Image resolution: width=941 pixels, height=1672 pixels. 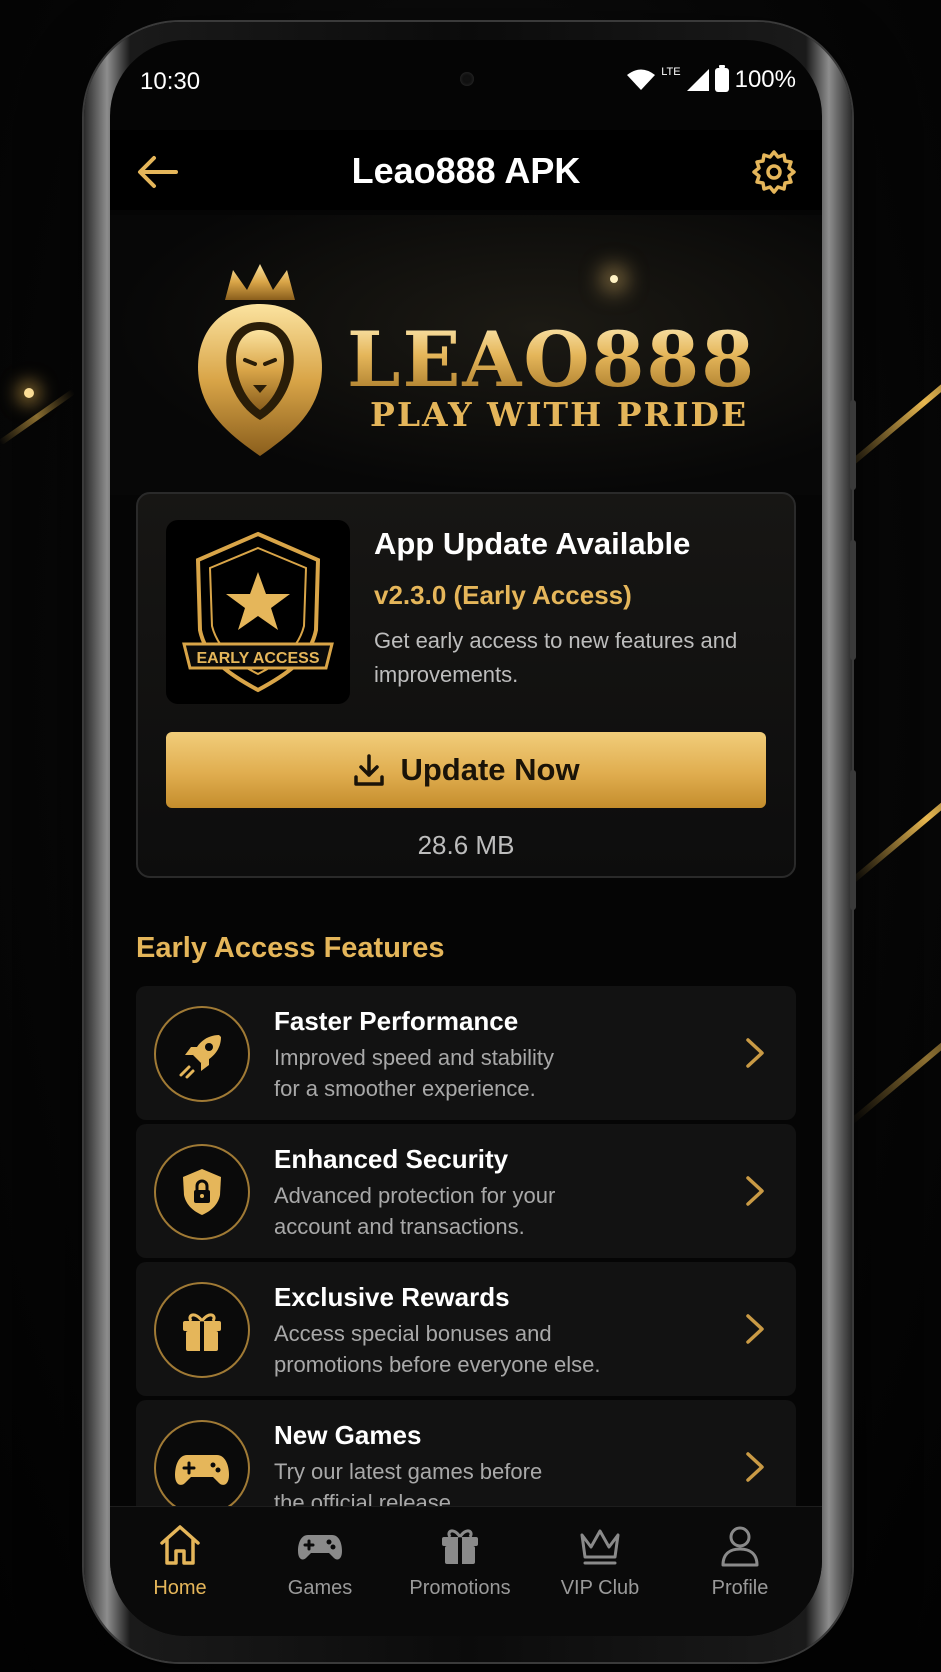 I want to click on shield-lock-icon, so click(x=202, y=1192).